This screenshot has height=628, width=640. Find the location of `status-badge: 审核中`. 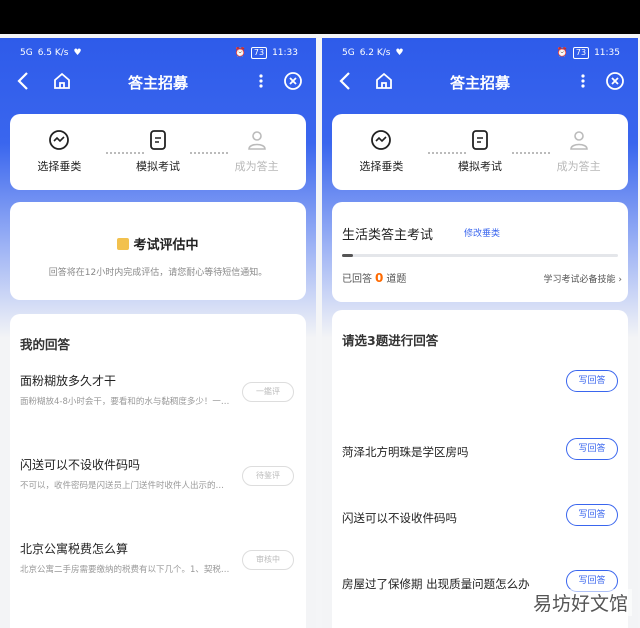

status-badge: 审核中 is located at coordinates (268, 560).